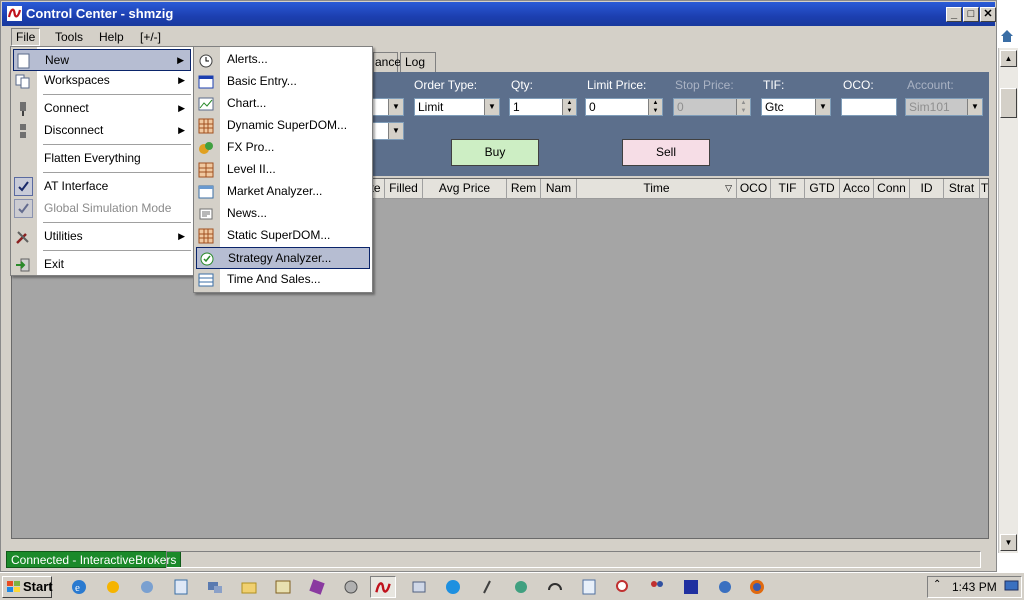 The height and width of the screenshot is (600, 1024). Describe the element at coordinates (788, 189) in the screenshot. I see `col-header: TIF` at that location.